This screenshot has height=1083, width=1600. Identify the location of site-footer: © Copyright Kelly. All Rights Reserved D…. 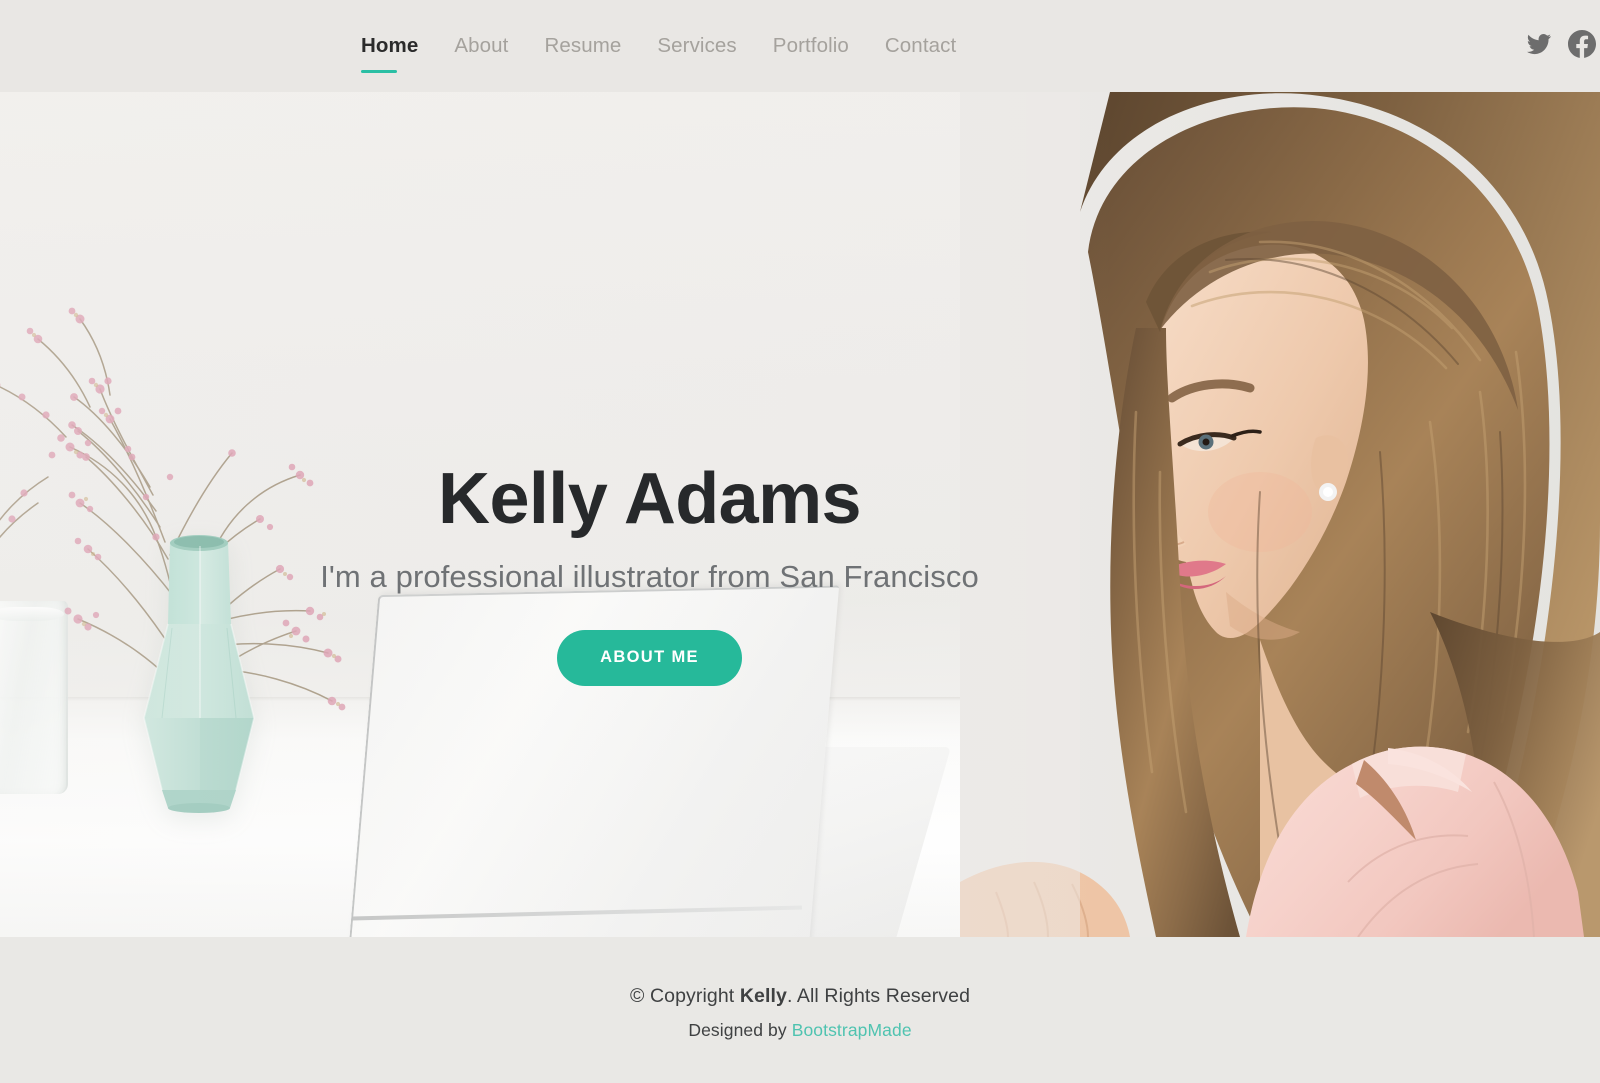
(800, 1010).